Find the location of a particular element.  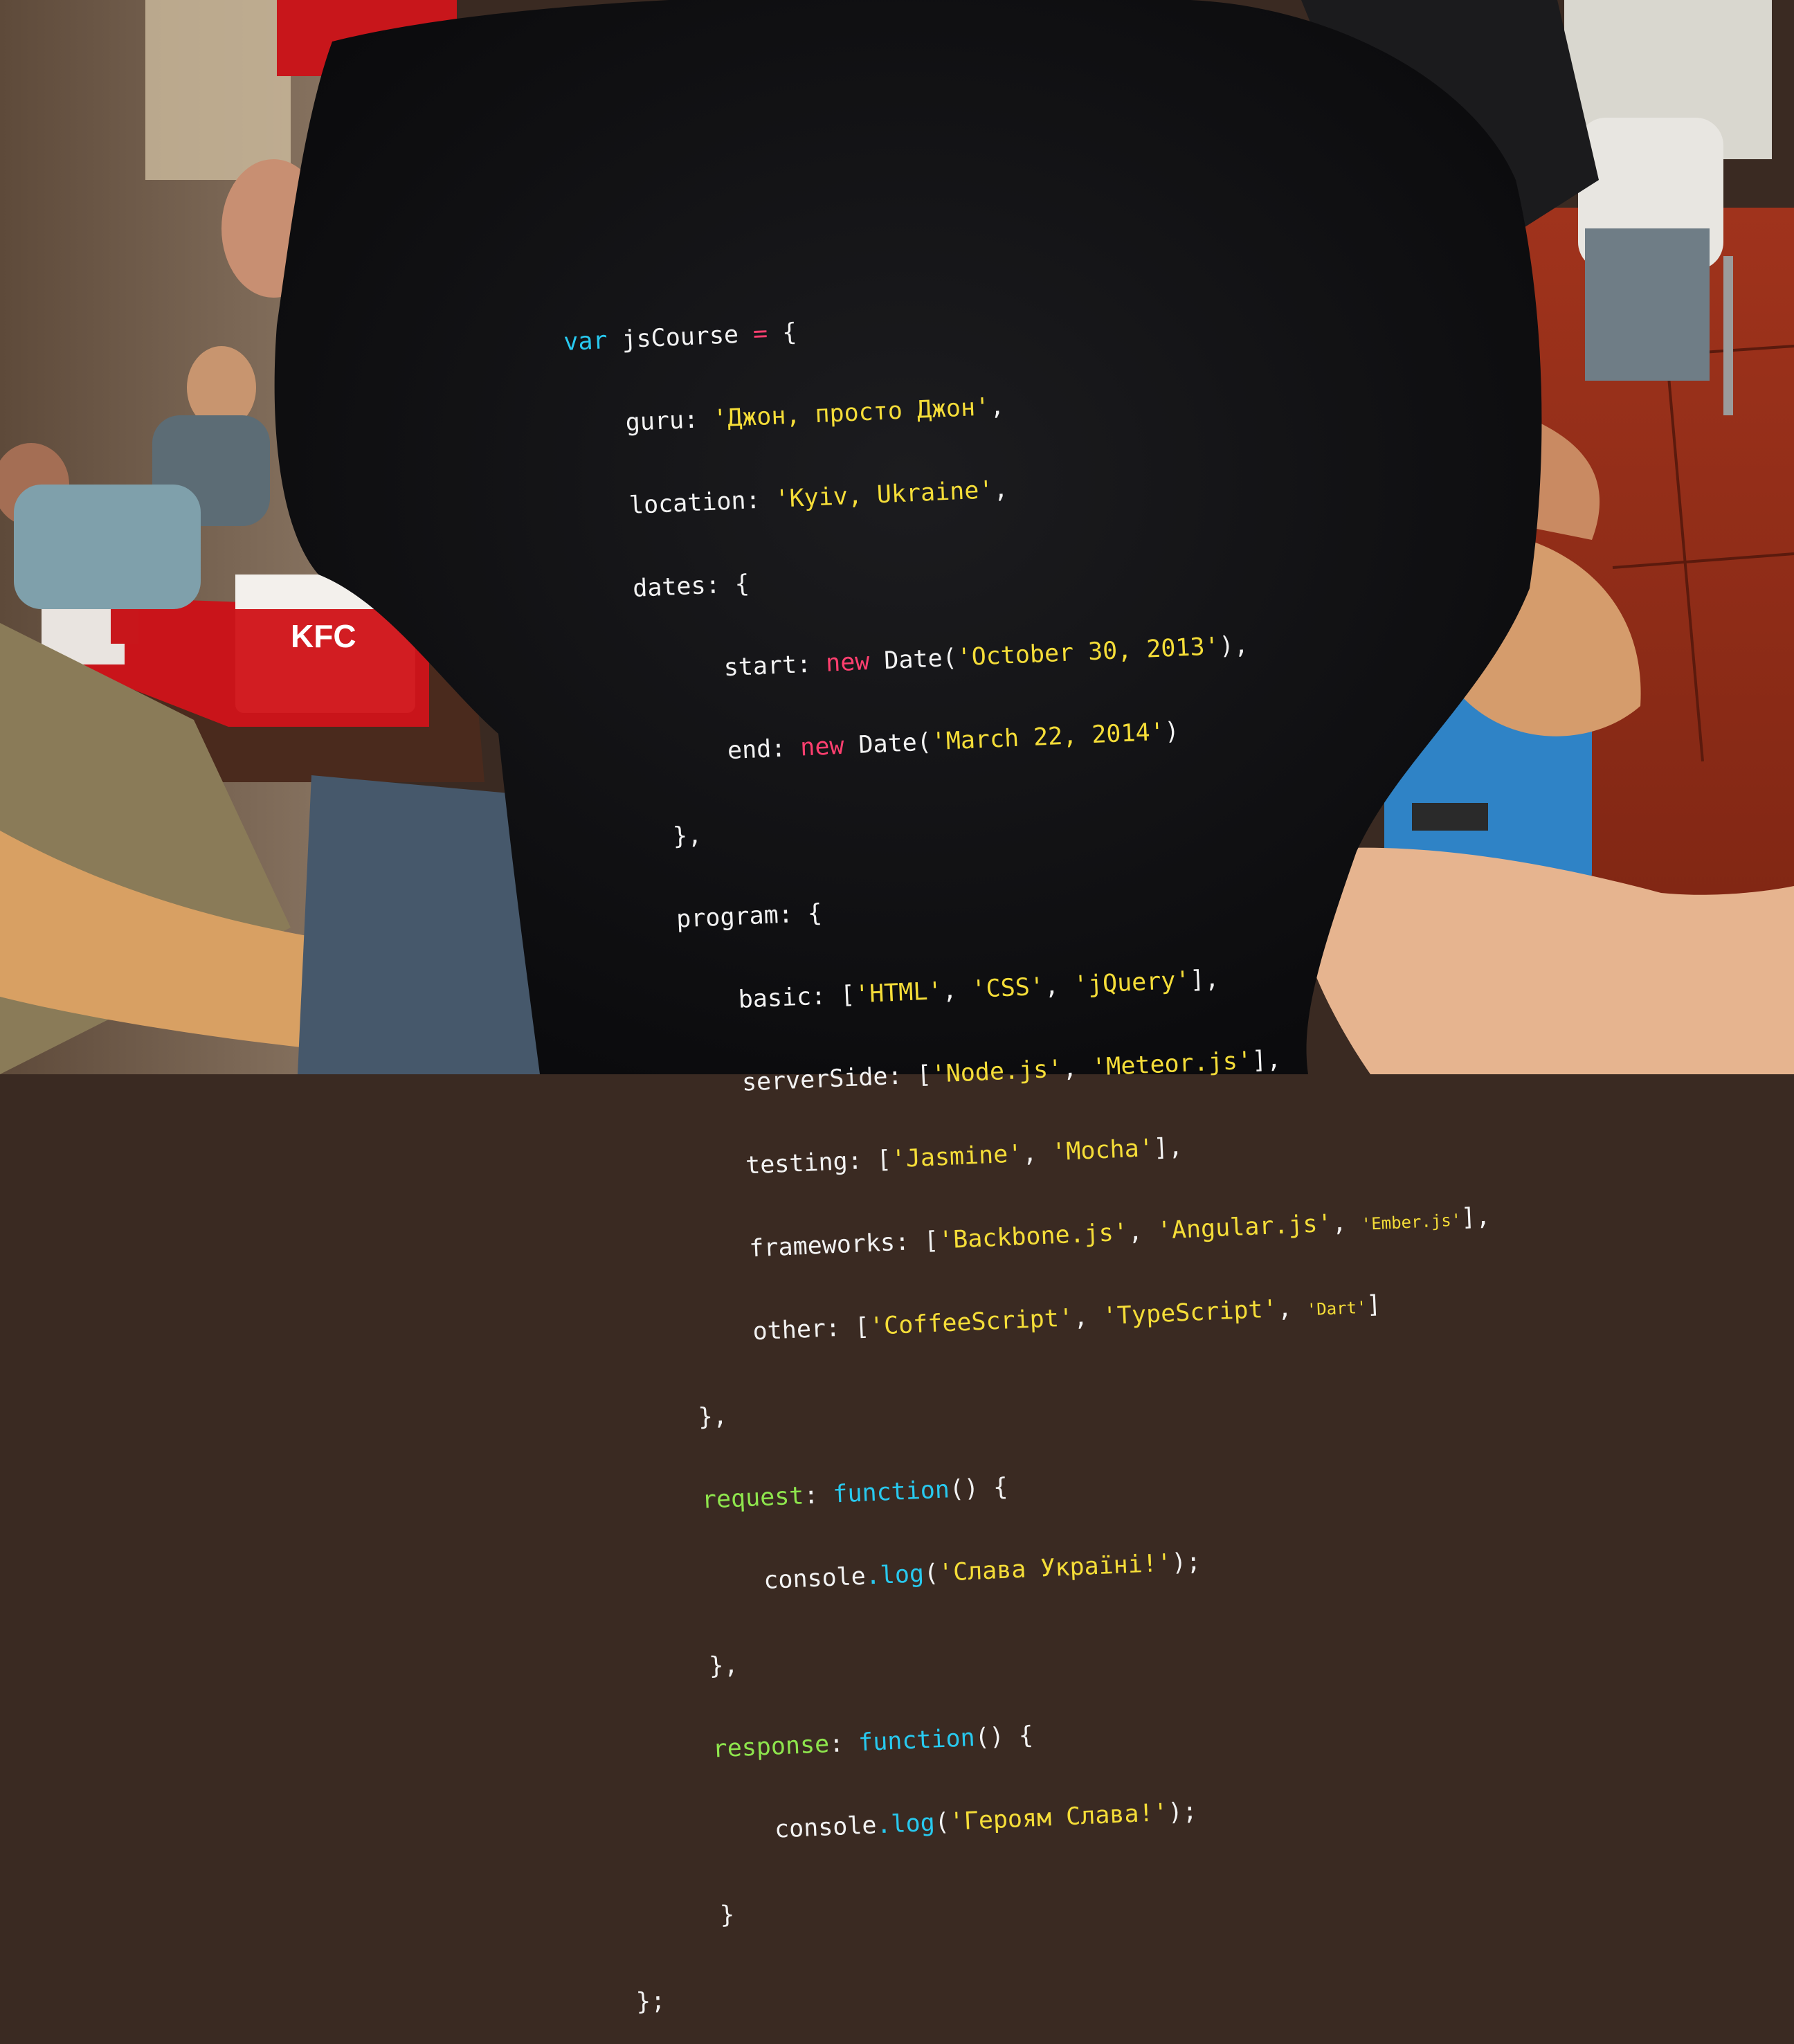

code-line: serverSide: ['Node.js', 'Meteor.js'], is located at coordinates (1032, 1070).